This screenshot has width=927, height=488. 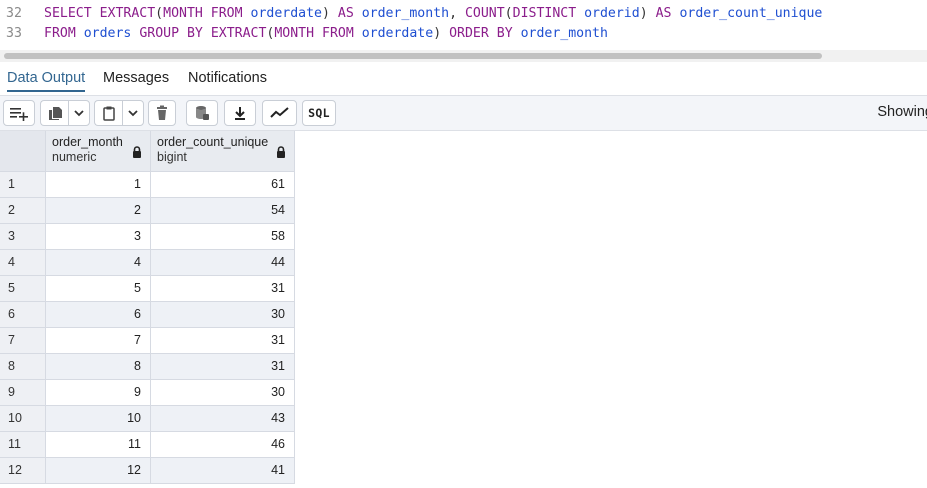 What do you see at coordinates (23, 237) in the screenshot?
I see `row-number: 3` at bounding box center [23, 237].